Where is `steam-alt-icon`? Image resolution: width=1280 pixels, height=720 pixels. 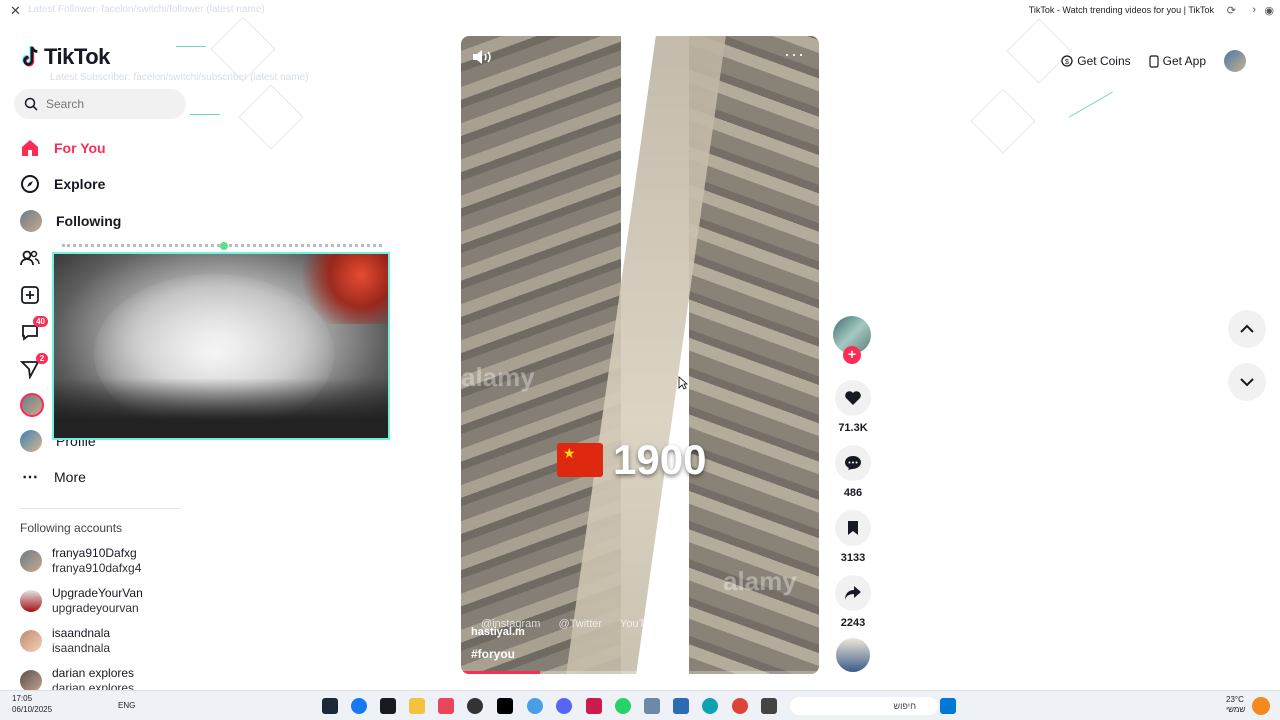 steam-alt-icon is located at coordinates (388, 706).